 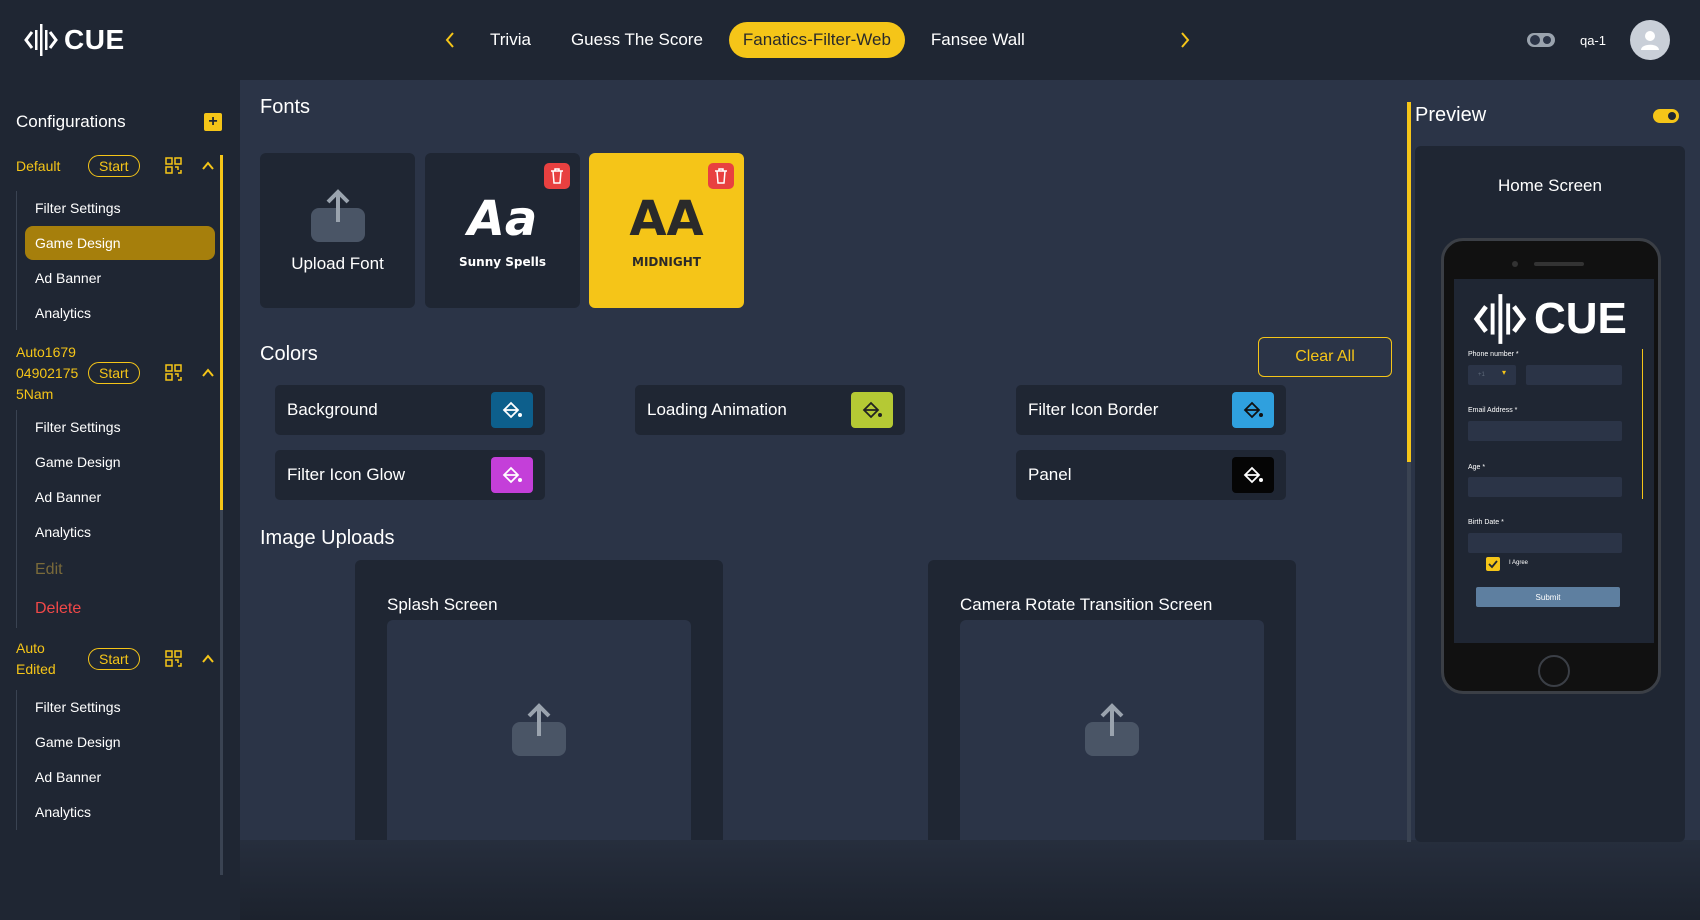 I want to click on config-header: Auto1679 04902175 5Nam Start, so click(x=110, y=373).